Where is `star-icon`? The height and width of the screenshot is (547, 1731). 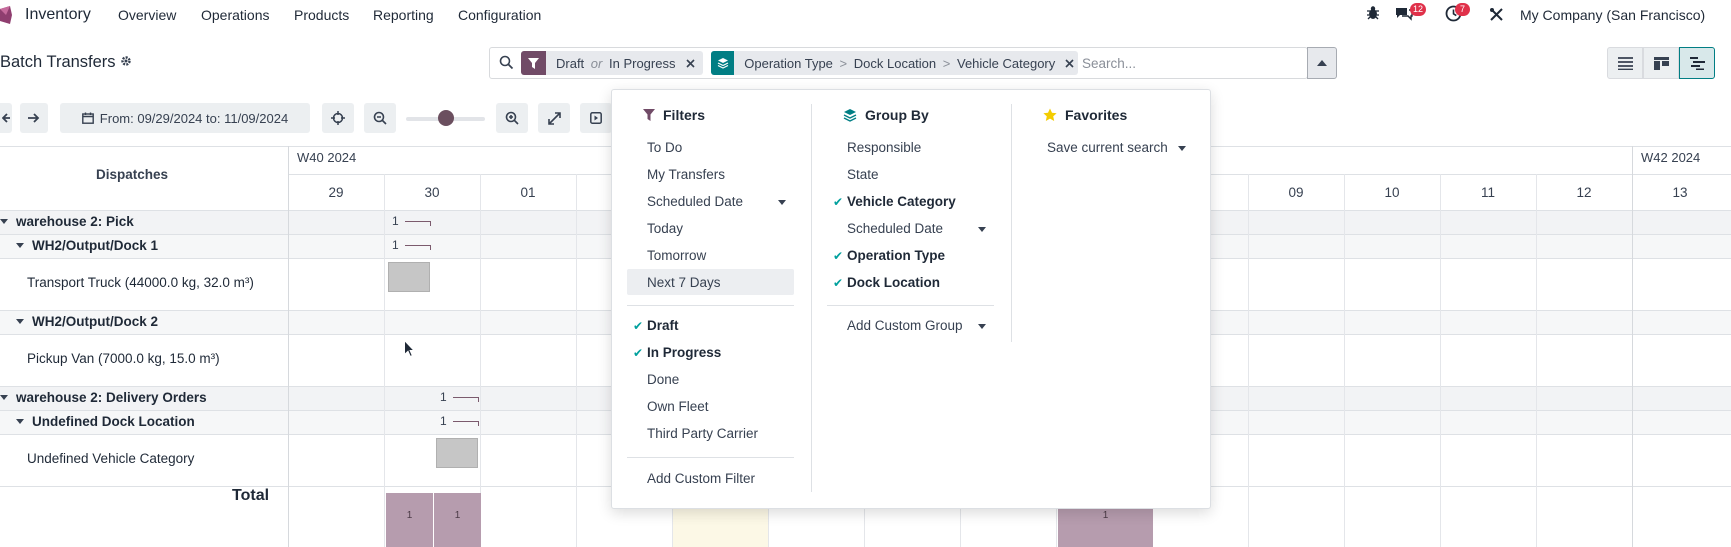
star-icon is located at coordinates (1050, 114).